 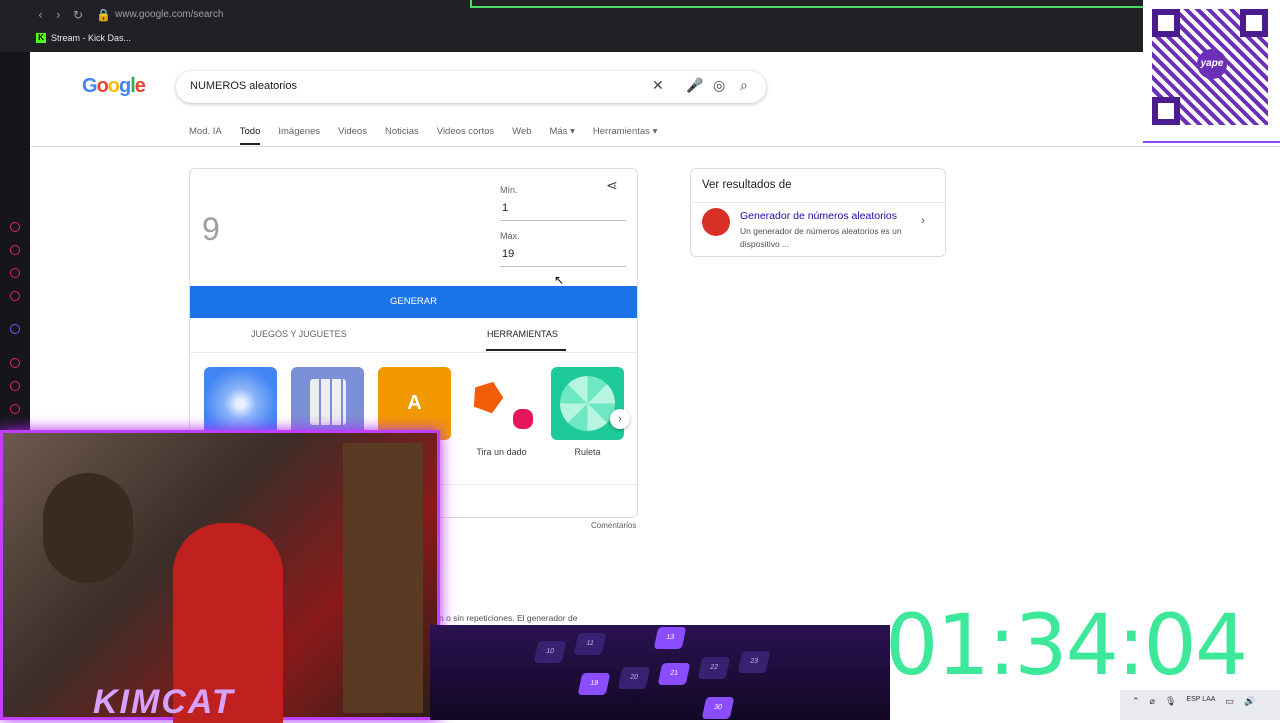 I want to click on search-icon: ⌕, so click(x=744, y=85).